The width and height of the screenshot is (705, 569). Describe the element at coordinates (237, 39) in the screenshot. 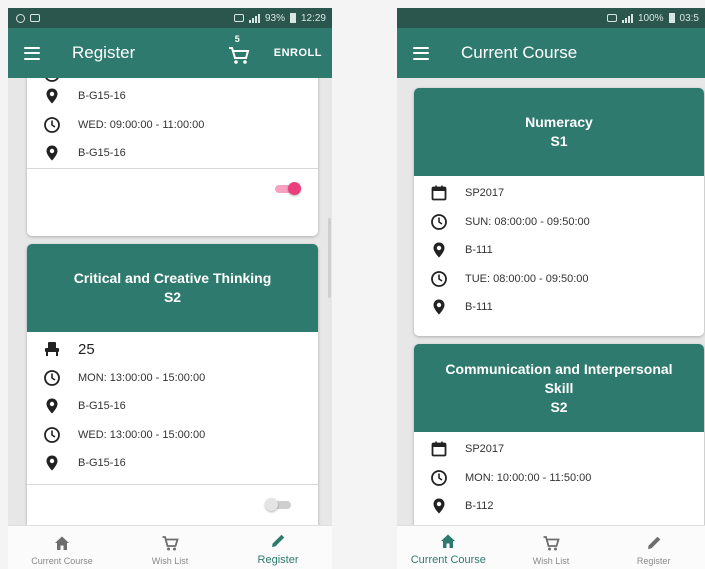

I see `cart-count-badge: 5` at that location.